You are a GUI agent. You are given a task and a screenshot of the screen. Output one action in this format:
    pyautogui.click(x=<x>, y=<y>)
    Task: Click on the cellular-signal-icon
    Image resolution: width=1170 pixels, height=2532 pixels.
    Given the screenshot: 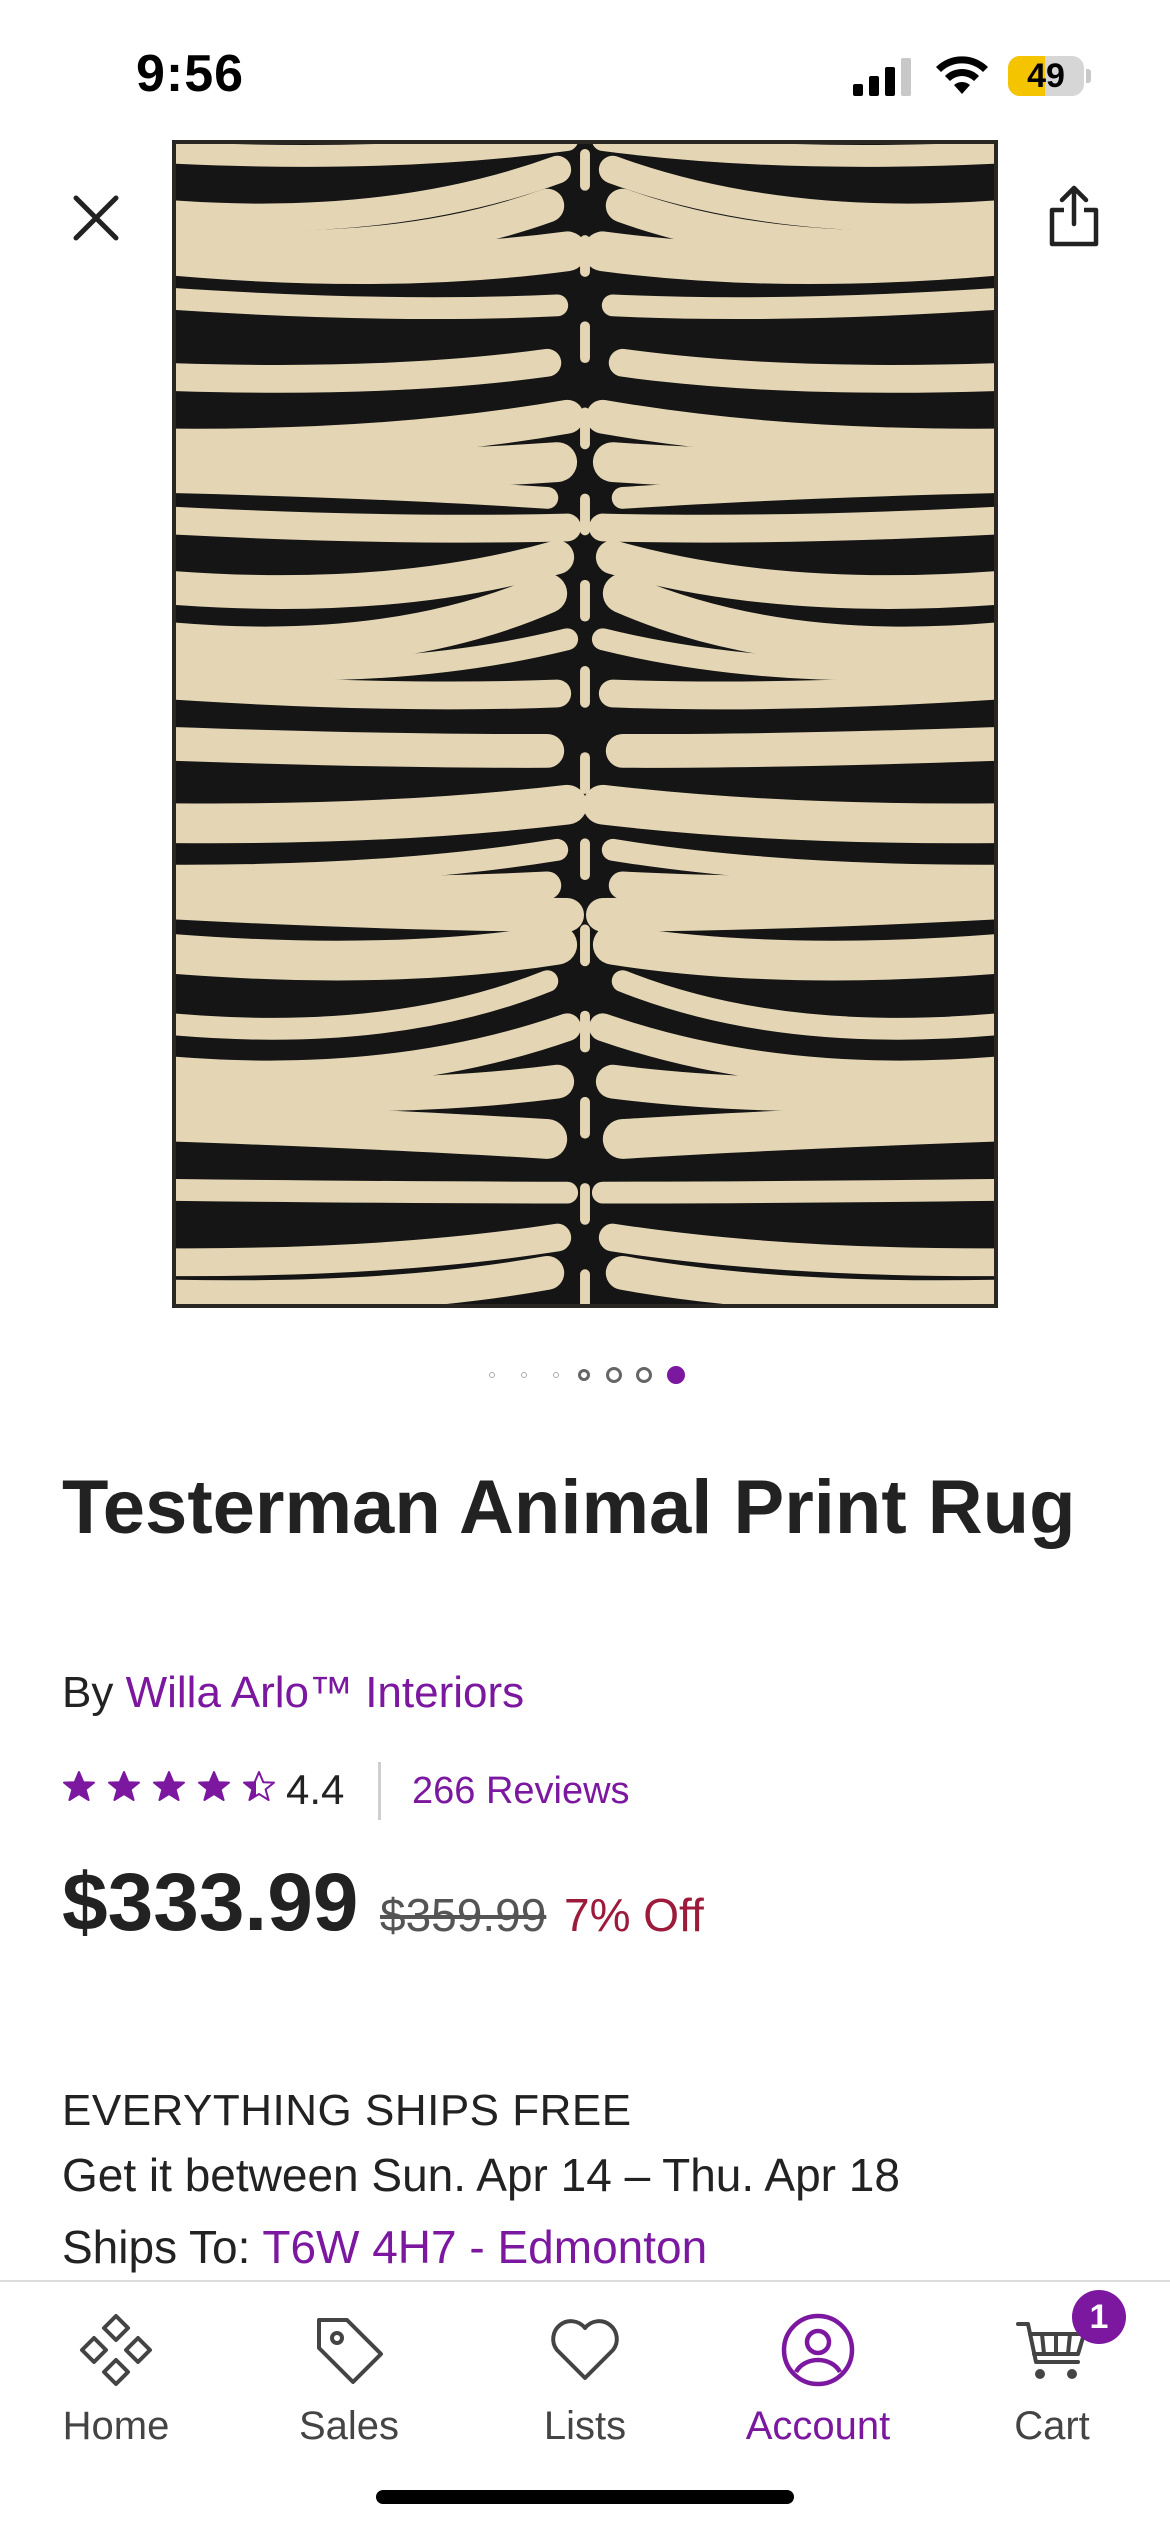 What is the action you would take?
    pyautogui.click(x=882, y=77)
    